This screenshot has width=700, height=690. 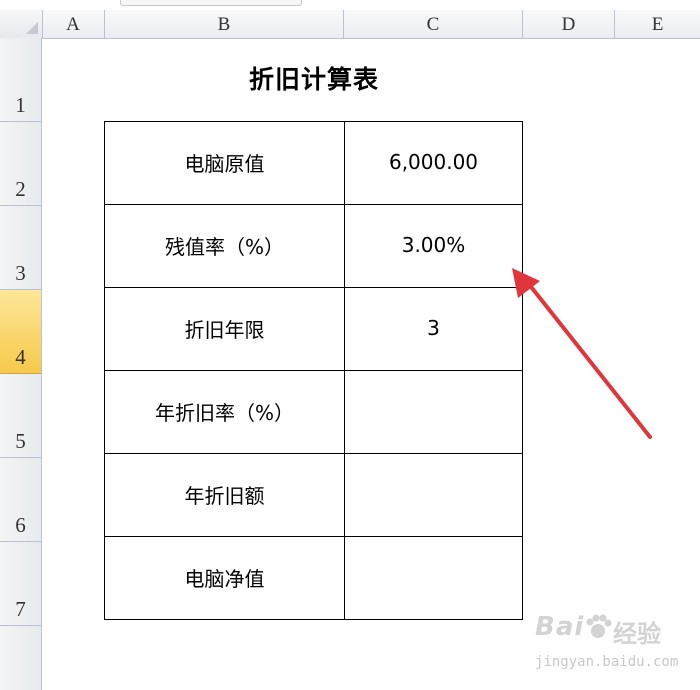 I want to click on table-row: 电脑净值, so click(x=313, y=578).